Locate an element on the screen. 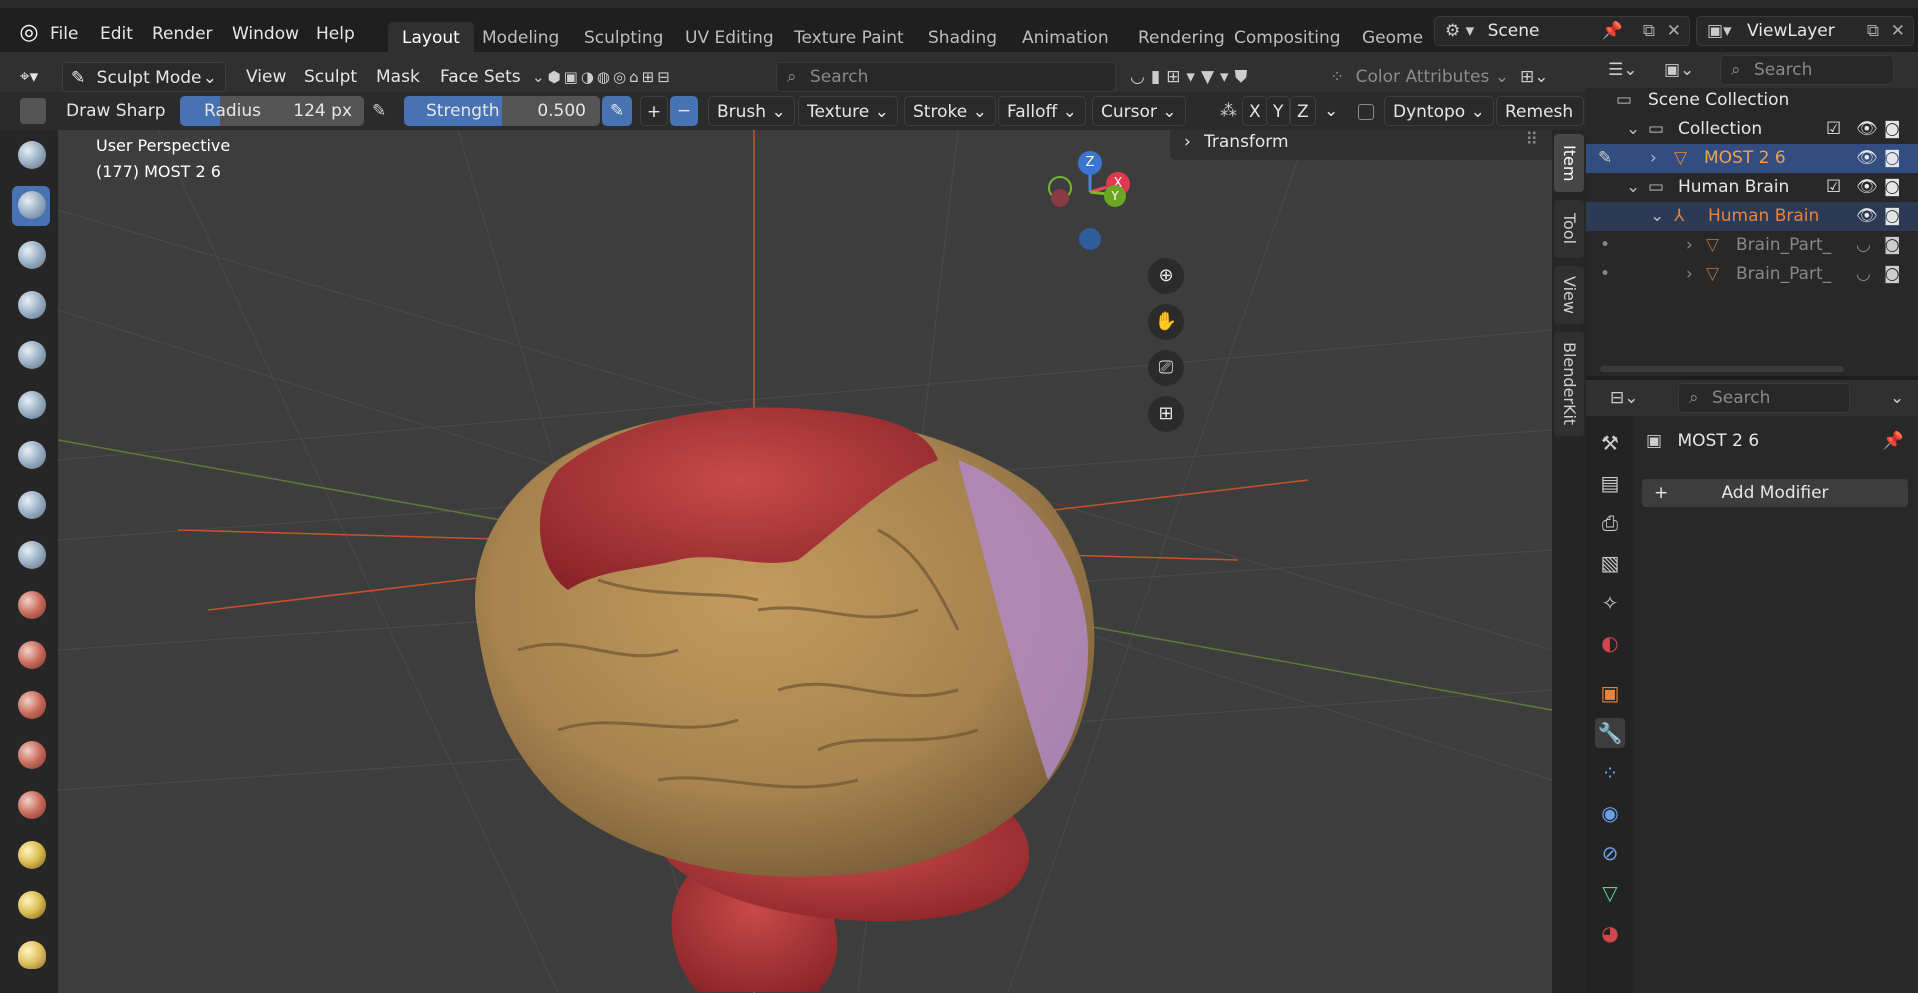 The width and height of the screenshot is (1918, 993). tab-view: View is located at coordinates (1569, 295).